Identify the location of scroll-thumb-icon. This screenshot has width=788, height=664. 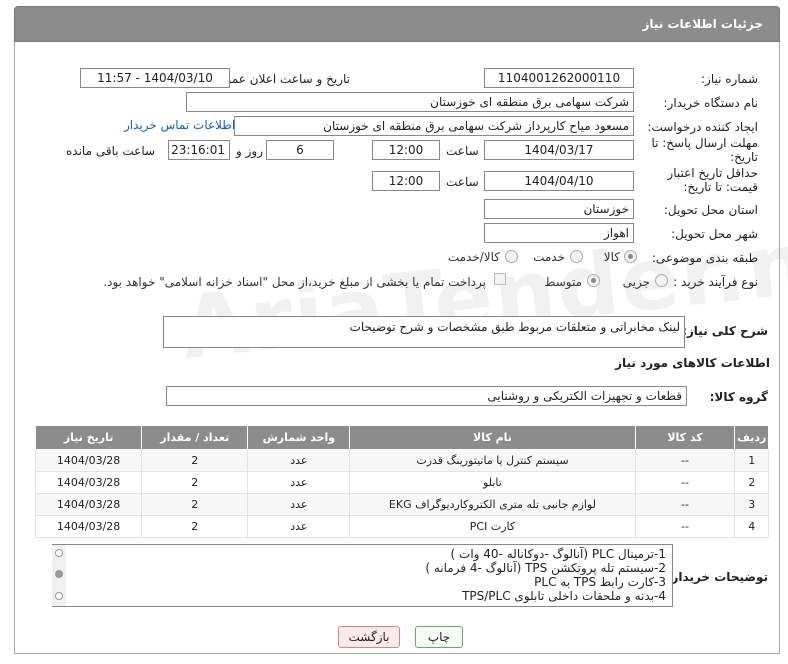
(59, 574).